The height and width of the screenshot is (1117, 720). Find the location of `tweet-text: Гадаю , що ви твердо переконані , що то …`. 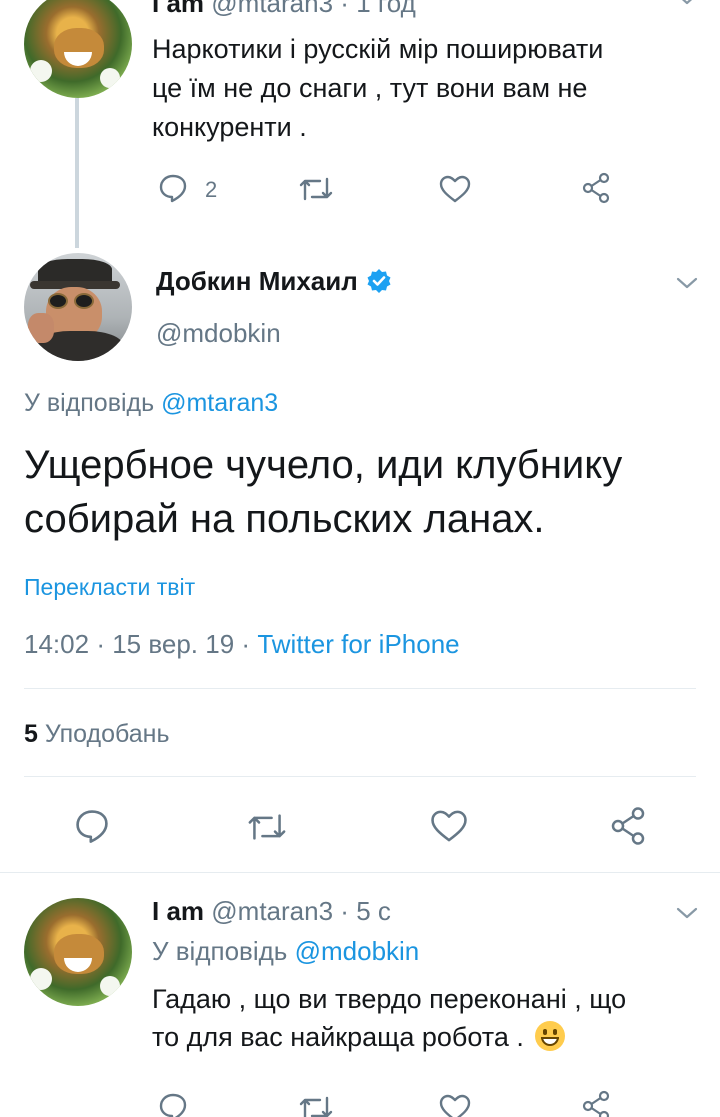

tweet-text: Гадаю , що ви твердо переконані , що то … is located at coordinates (389, 1018).